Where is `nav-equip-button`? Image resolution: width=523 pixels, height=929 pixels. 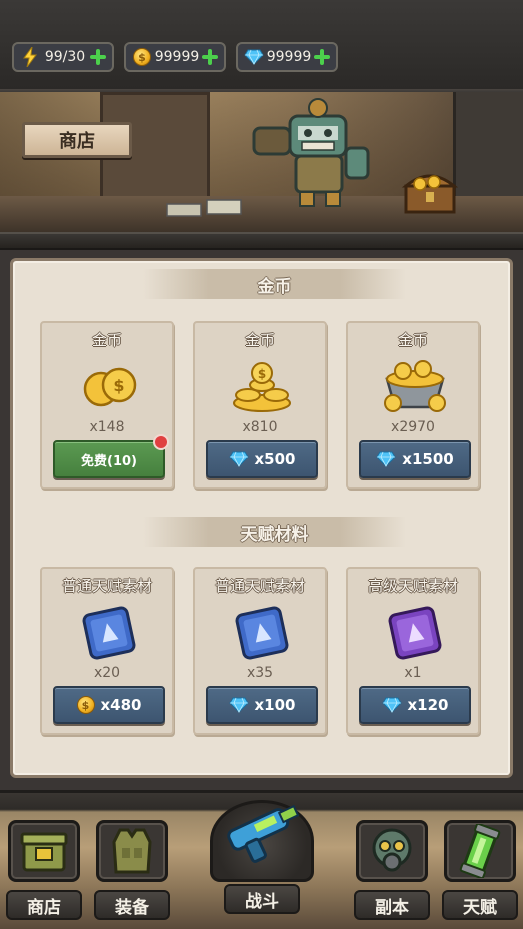
nav-equip-button is located at coordinates (132, 851).